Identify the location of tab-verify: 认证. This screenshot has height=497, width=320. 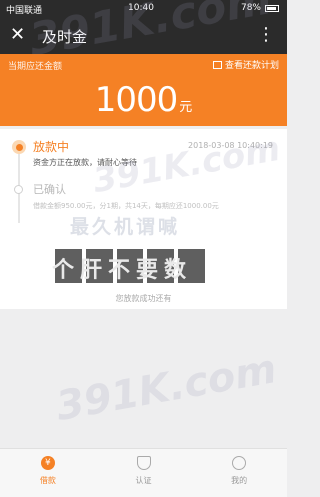
(144, 473).